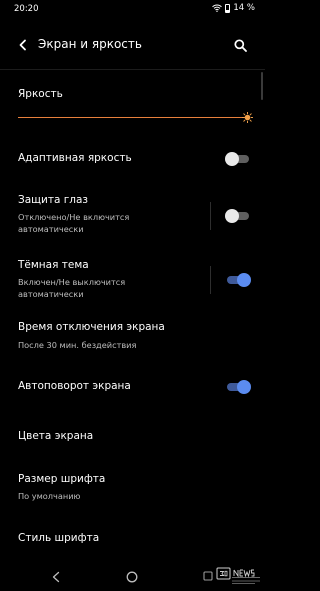 The image size is (320, 591). What do you see at coordinates (262, 86) in the screenshot?
I see `scrollbar` at bounding box center [262, 86].